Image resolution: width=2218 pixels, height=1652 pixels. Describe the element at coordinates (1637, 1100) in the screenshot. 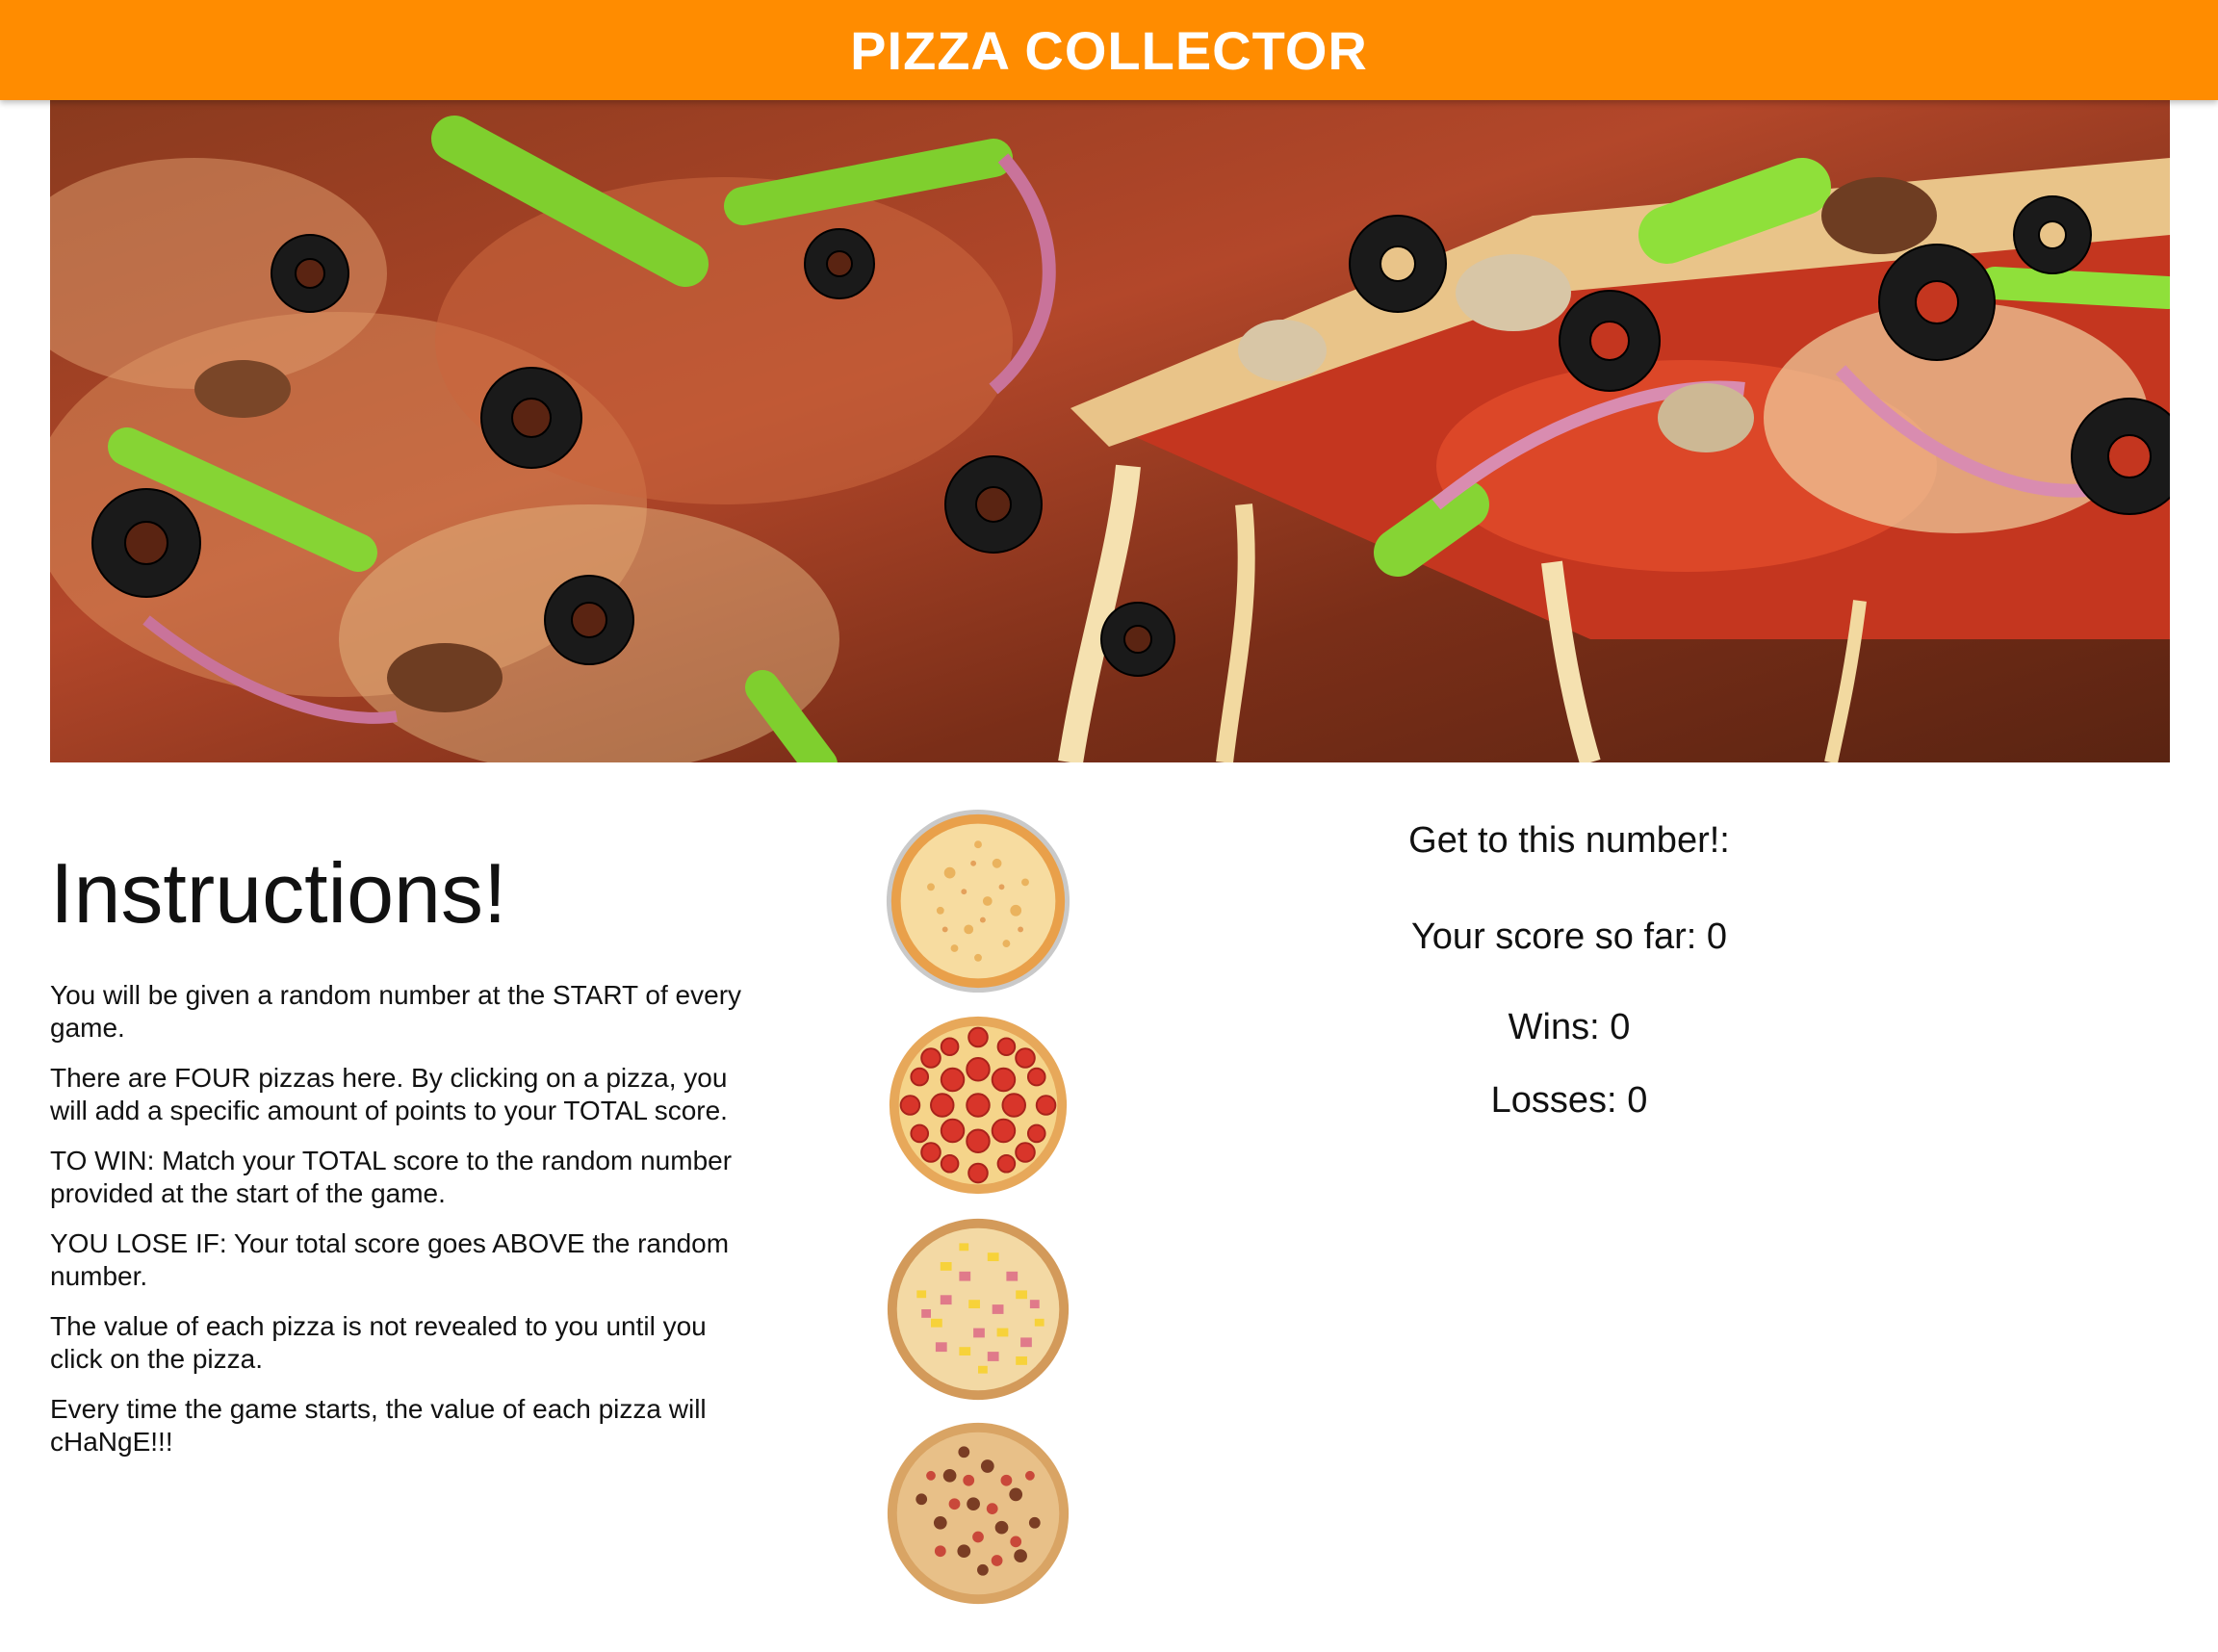

I see `losses-value: 0` at that location.